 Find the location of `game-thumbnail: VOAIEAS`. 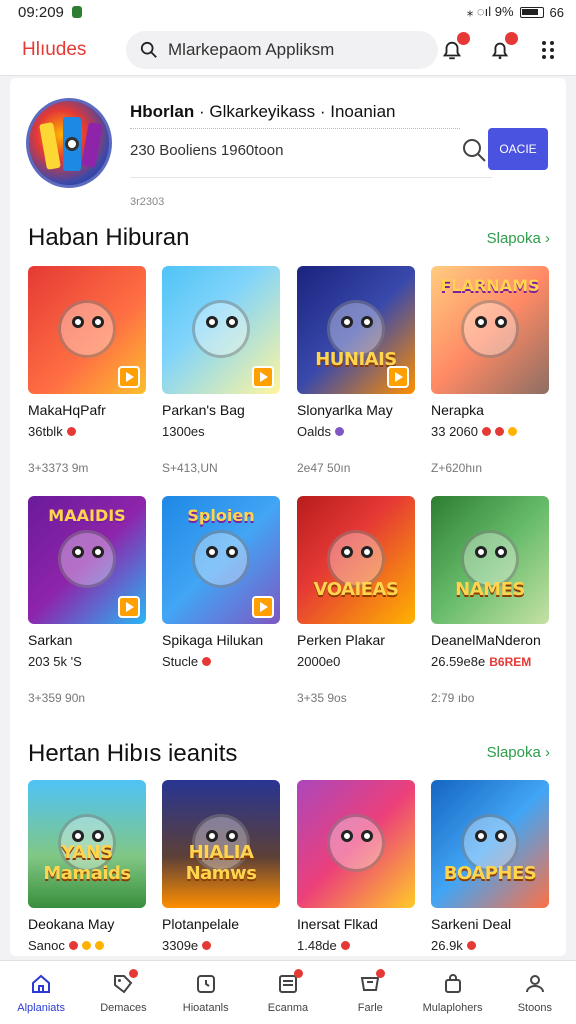

game-thumbnail: VOAIEAS is located at coordinates (356, 560).